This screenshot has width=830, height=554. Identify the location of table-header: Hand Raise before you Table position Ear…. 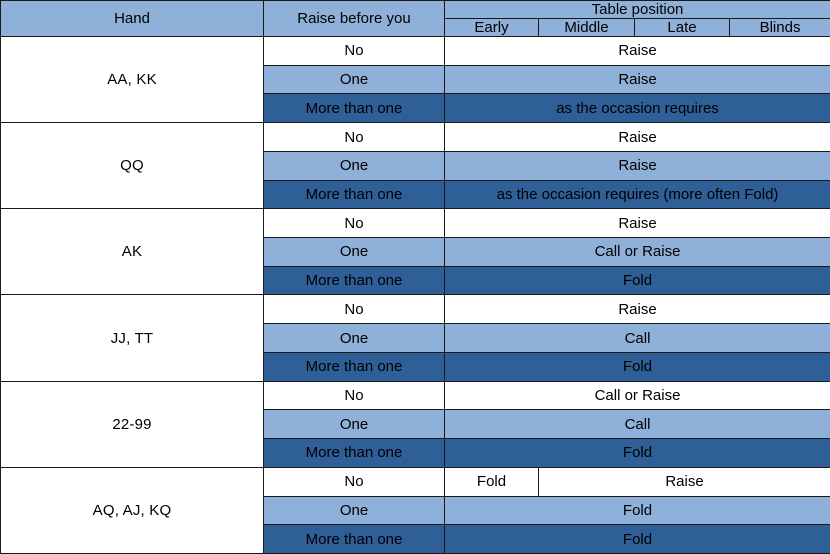
(415, 18).